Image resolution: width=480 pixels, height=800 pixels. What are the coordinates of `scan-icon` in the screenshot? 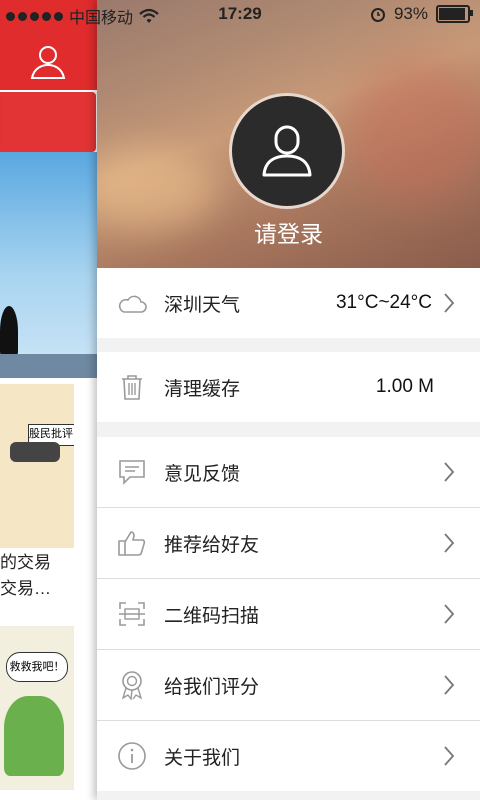 It's located at (132, 614).